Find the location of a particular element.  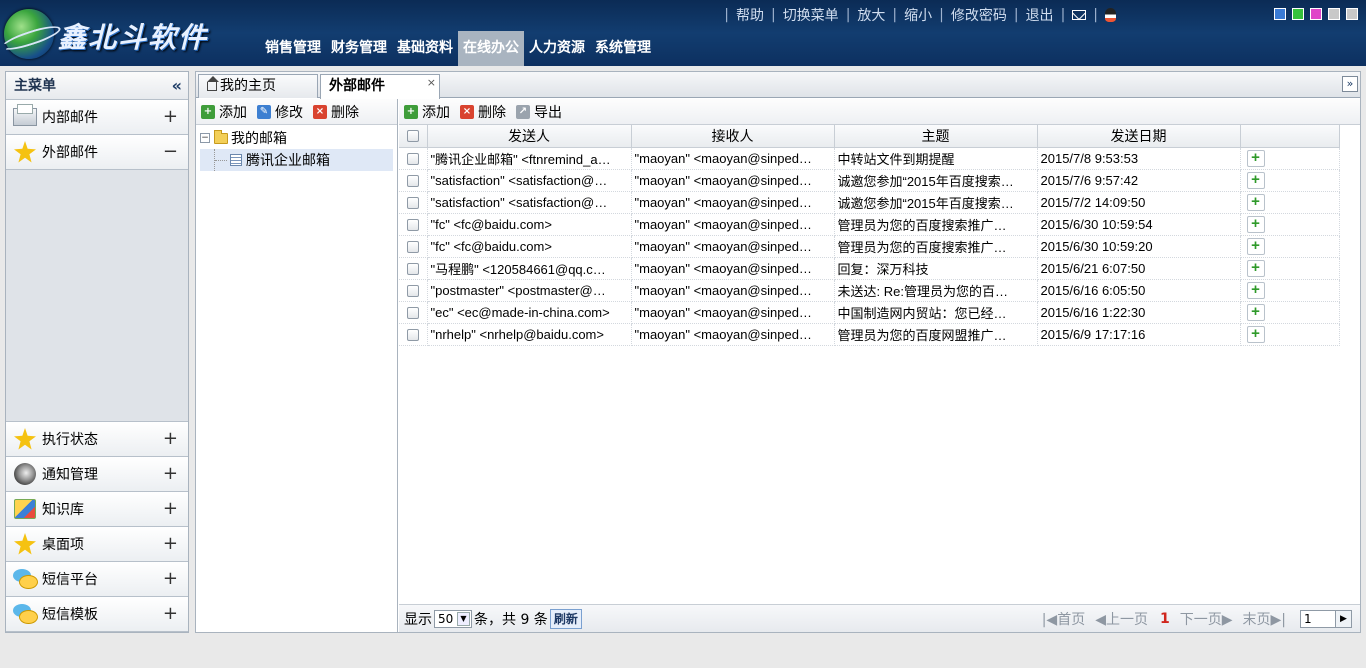

column-header-receiver: 接收人 is located at coordinates (733, 136).